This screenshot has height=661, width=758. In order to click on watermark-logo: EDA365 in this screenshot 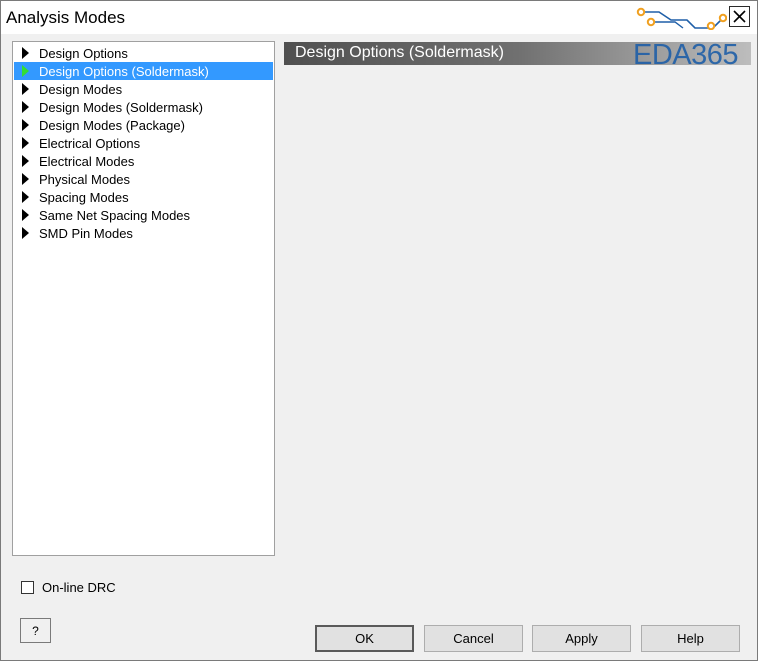, I will do `click(686, 55)`.